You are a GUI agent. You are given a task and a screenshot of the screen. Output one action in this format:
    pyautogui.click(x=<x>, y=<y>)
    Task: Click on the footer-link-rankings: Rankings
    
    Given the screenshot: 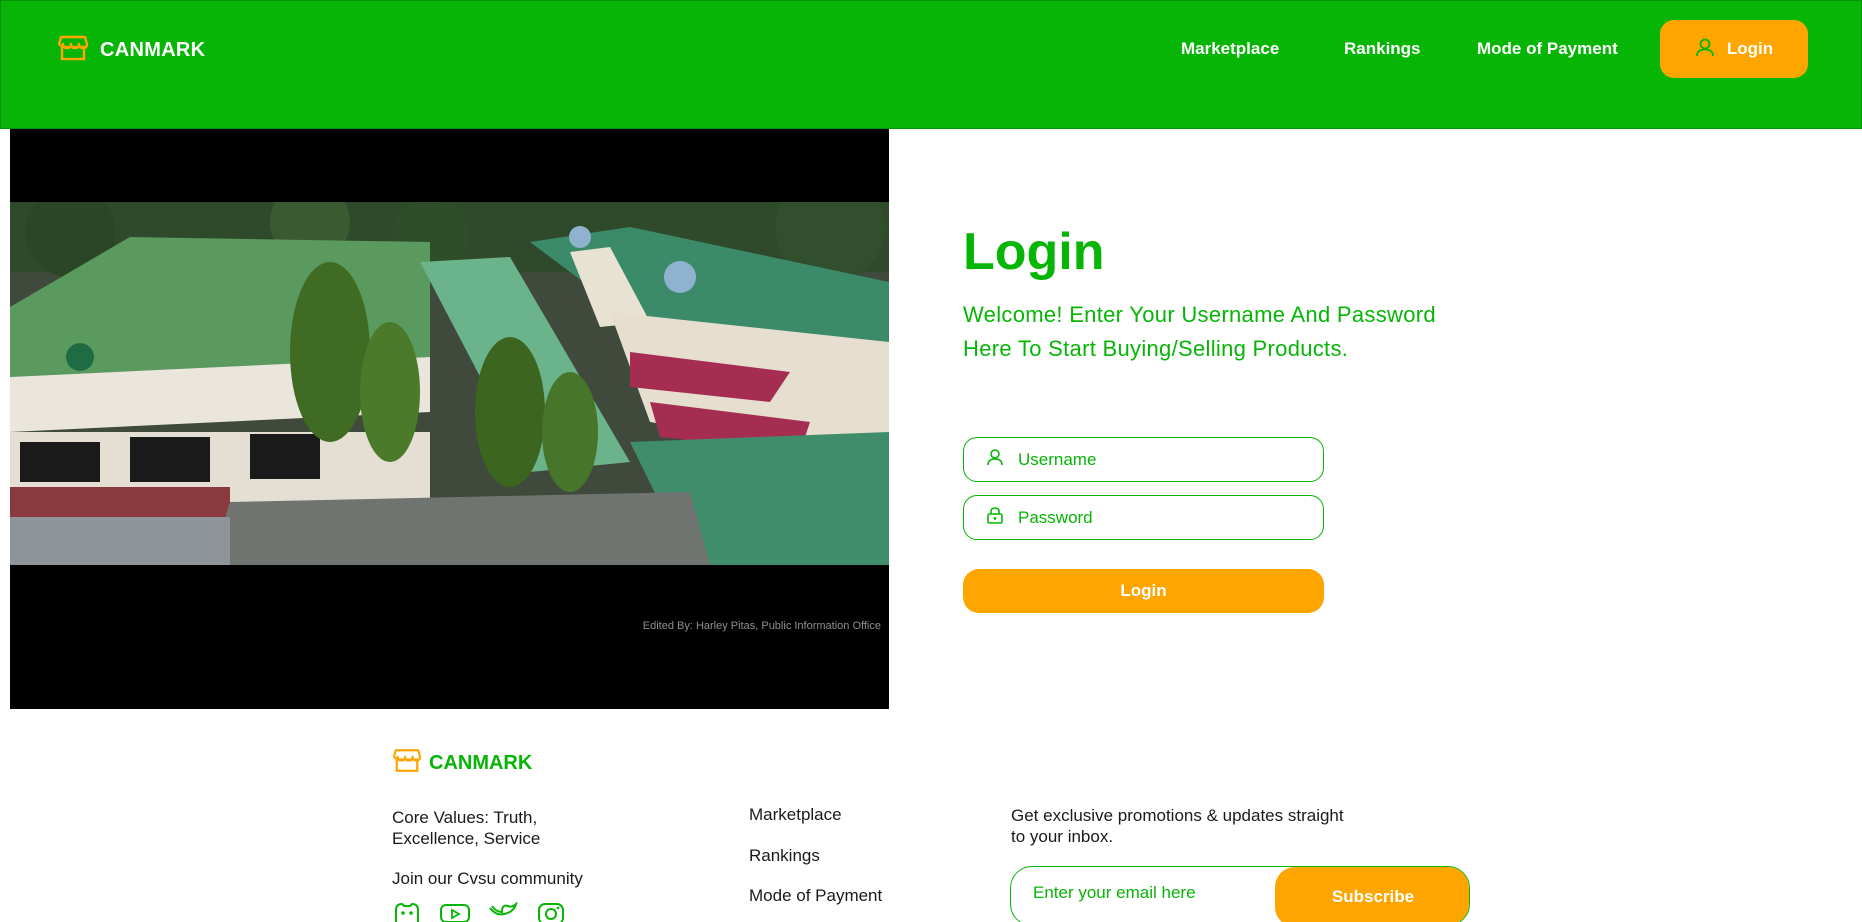 What is the action you would take?
    pyautogui.click(x=784, y=856)
    